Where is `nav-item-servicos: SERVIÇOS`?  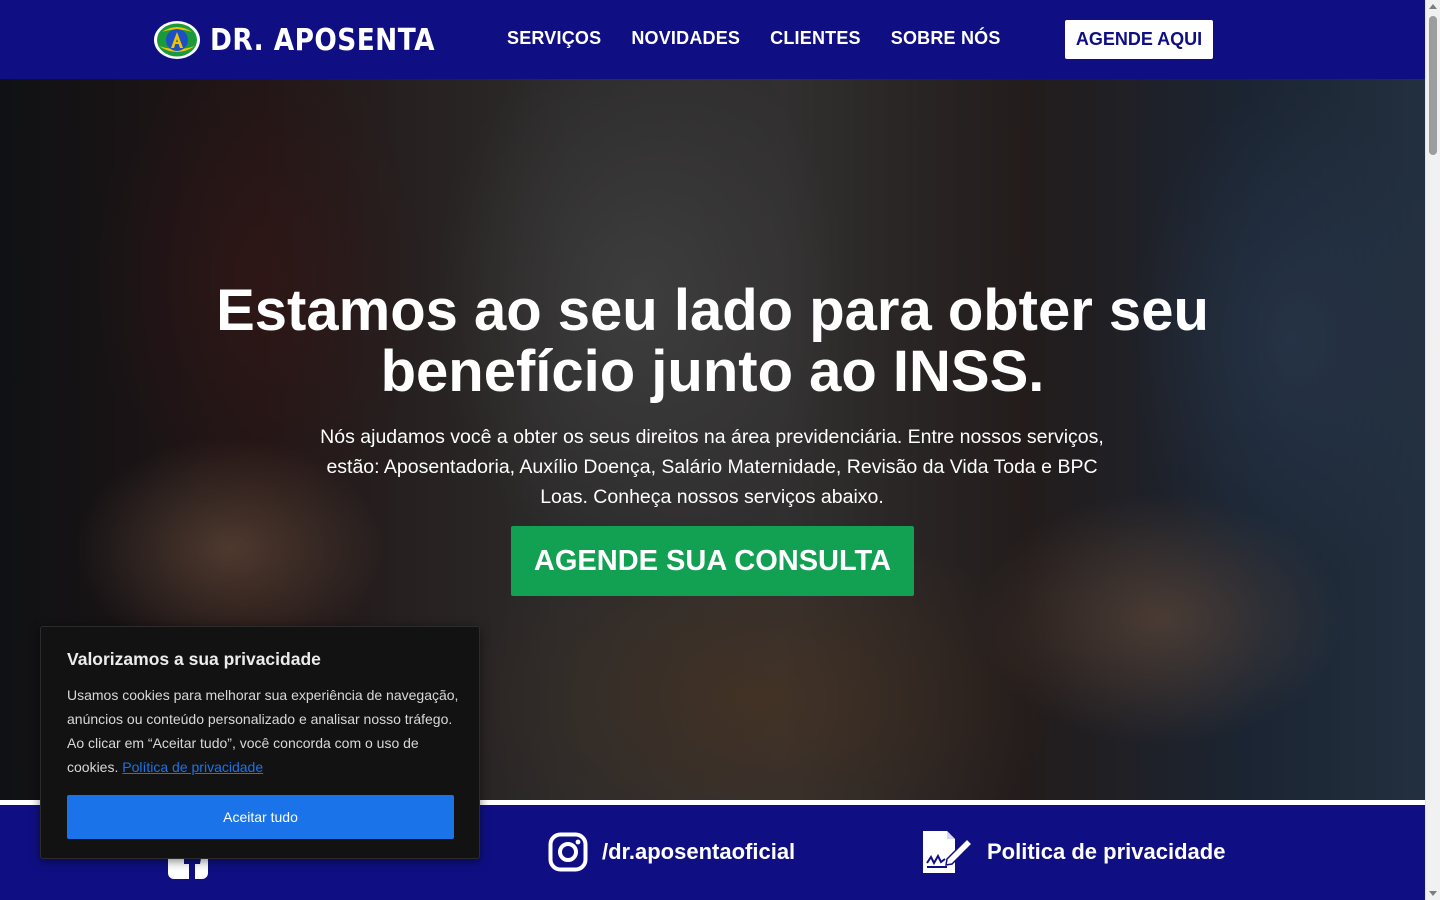
nav-item-servicos: SERVIÇOS is located at coordinates (554, 38).